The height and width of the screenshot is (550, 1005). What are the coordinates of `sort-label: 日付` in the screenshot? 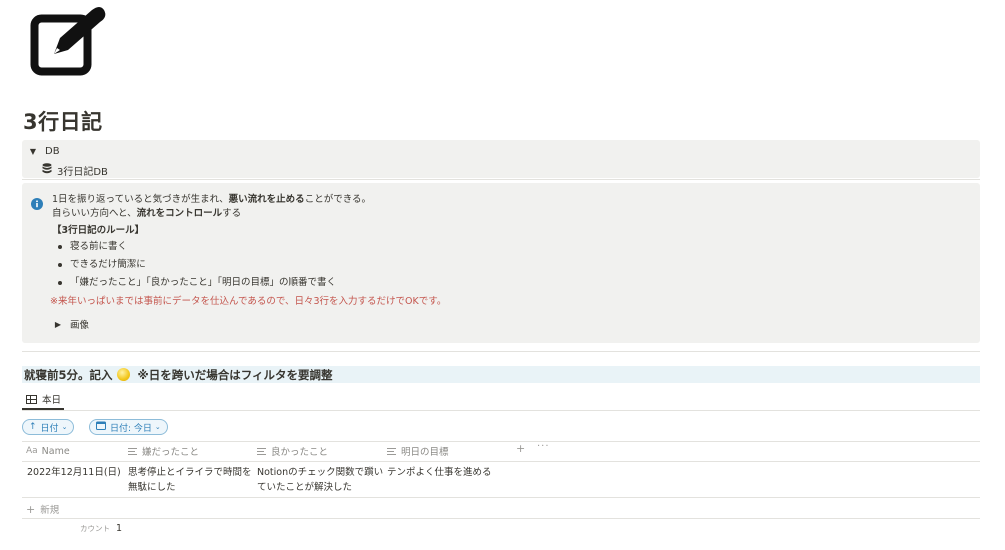 It's located at (49, 428).